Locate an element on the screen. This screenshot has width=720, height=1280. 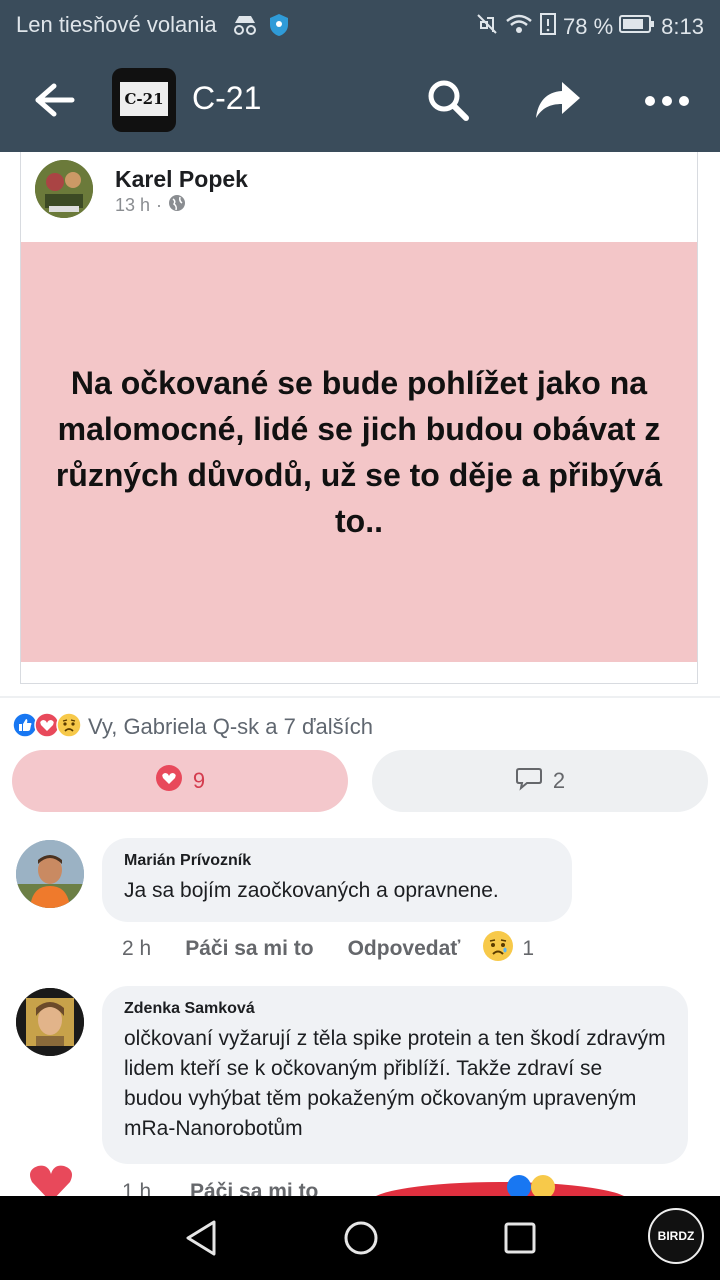
carrier-text: Len tiesňové volania is located at coordinates (116, 24).